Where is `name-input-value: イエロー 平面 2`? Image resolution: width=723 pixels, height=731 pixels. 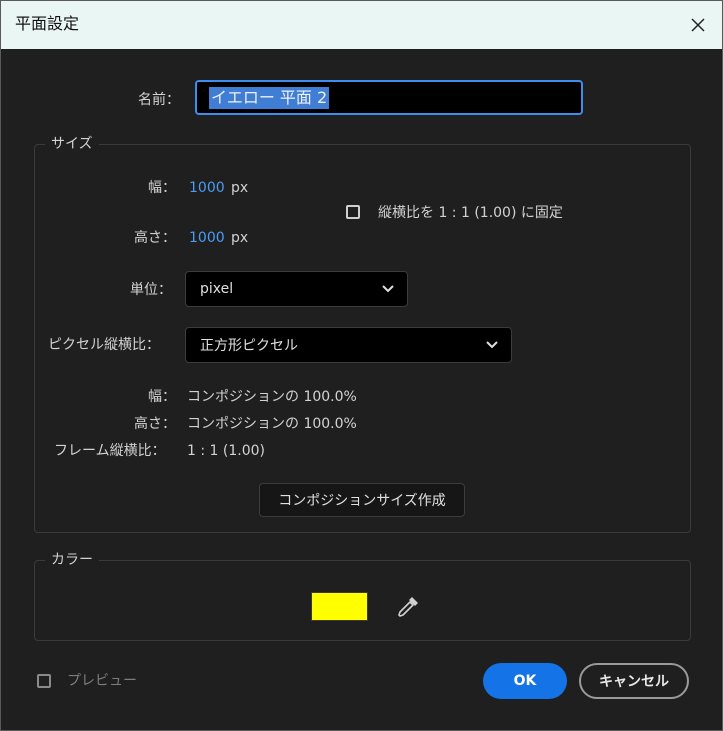
name-input-value: イエロー 平面 2 is located at coordinates (269, 97).